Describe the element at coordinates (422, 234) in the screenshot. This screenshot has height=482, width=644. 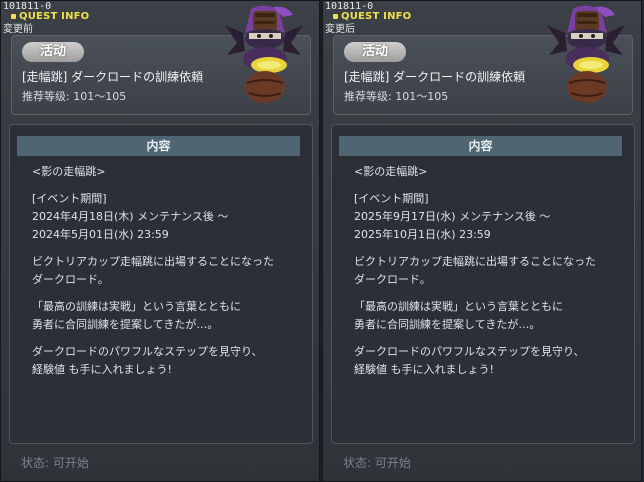
I see `content-line: 2025年10月1日(水) 23:59` at that location.